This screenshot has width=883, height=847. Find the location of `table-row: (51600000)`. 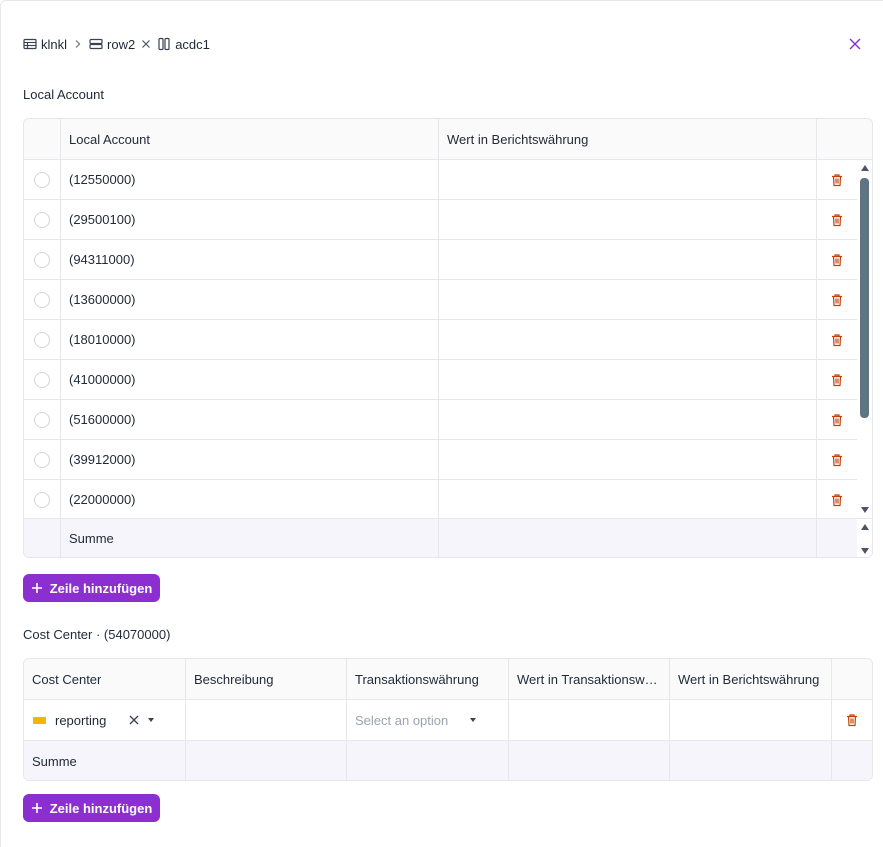

table-row: (51600000) is located at coordinates (440, 420).